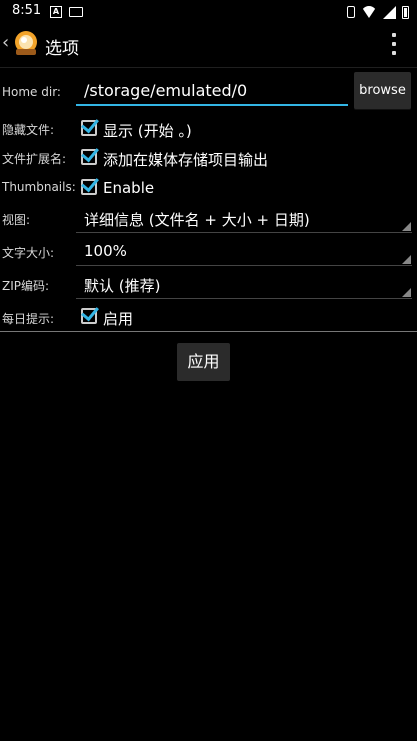  I want to click on thumbnails-label: Thumbnails:, so click(39, 187).